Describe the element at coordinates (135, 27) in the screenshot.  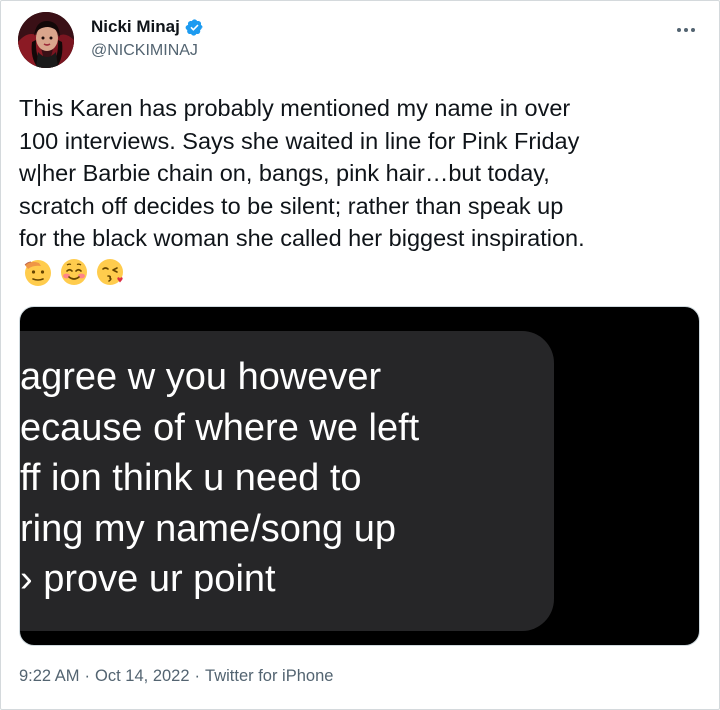
I see `display-name: Nicki Minaj` at that location.